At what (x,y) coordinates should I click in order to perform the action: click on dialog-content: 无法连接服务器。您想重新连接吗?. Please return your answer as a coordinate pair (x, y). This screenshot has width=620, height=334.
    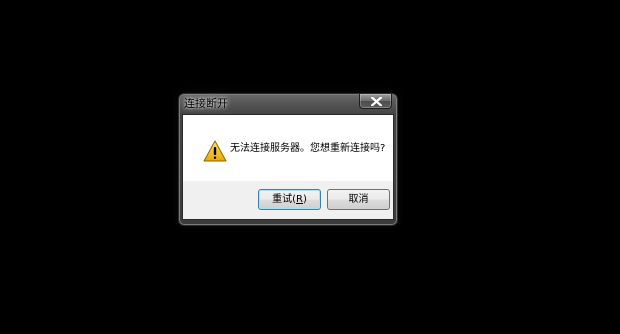
    Looking at the image, I should click on (288, 148).